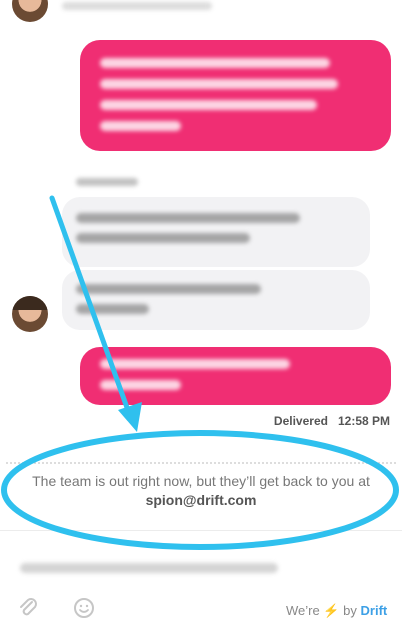  What do you see at coordinates (30, 11) in the screenshot?
I see `agent-avatar-top` at bounding box center [30, 11].